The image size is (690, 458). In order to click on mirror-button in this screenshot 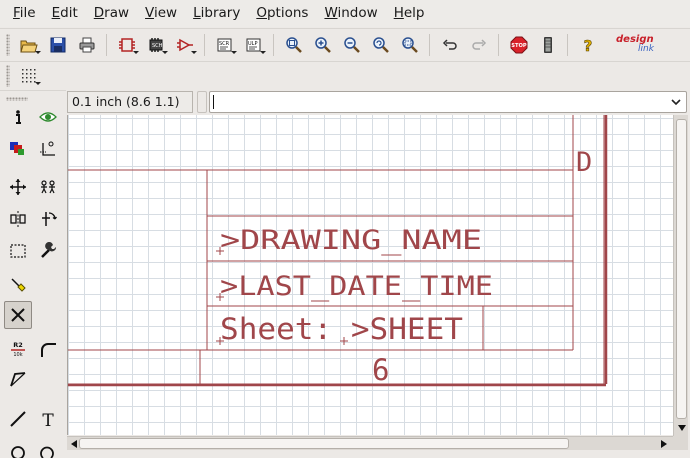, I will do `click(18, 219)`.